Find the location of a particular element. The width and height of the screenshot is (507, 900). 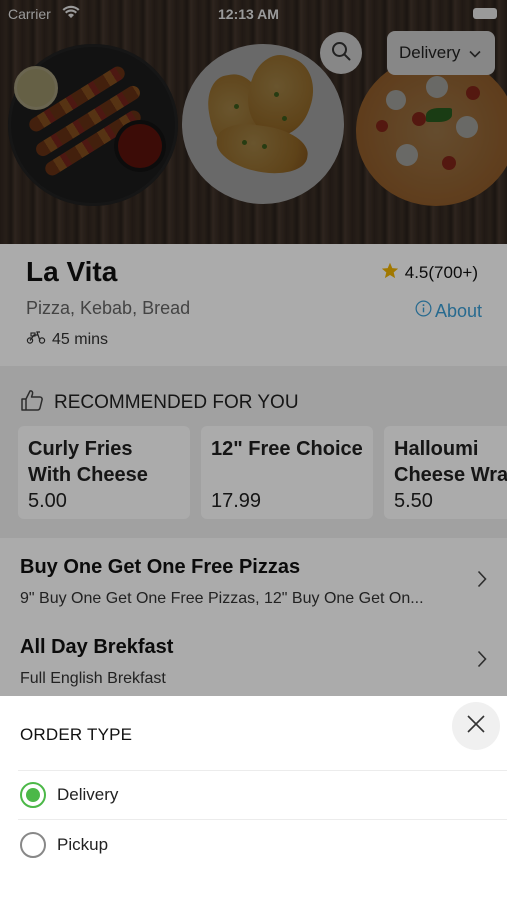

radio-unselected is located at coordinates (33, 845).